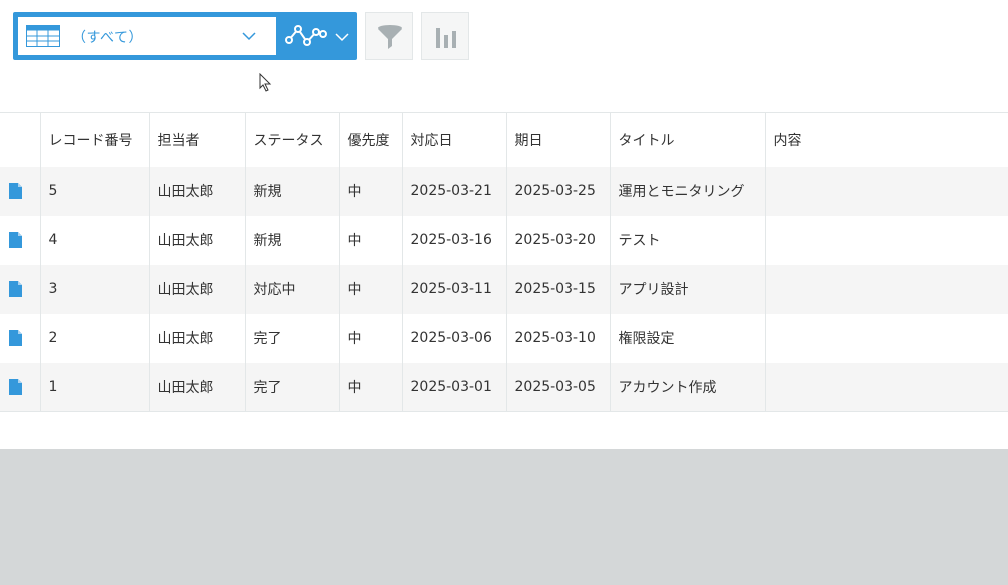  I want to click on column-header-record-number: レコード番号, so click(94, 139).